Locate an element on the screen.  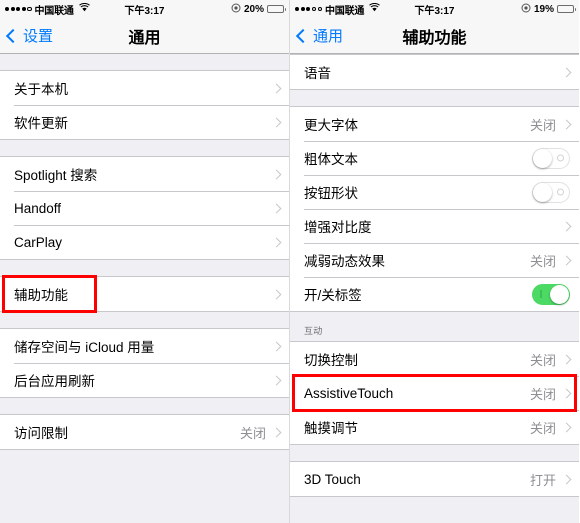
list-item: 后台应用刷新 is located at coordinates (144, 380).